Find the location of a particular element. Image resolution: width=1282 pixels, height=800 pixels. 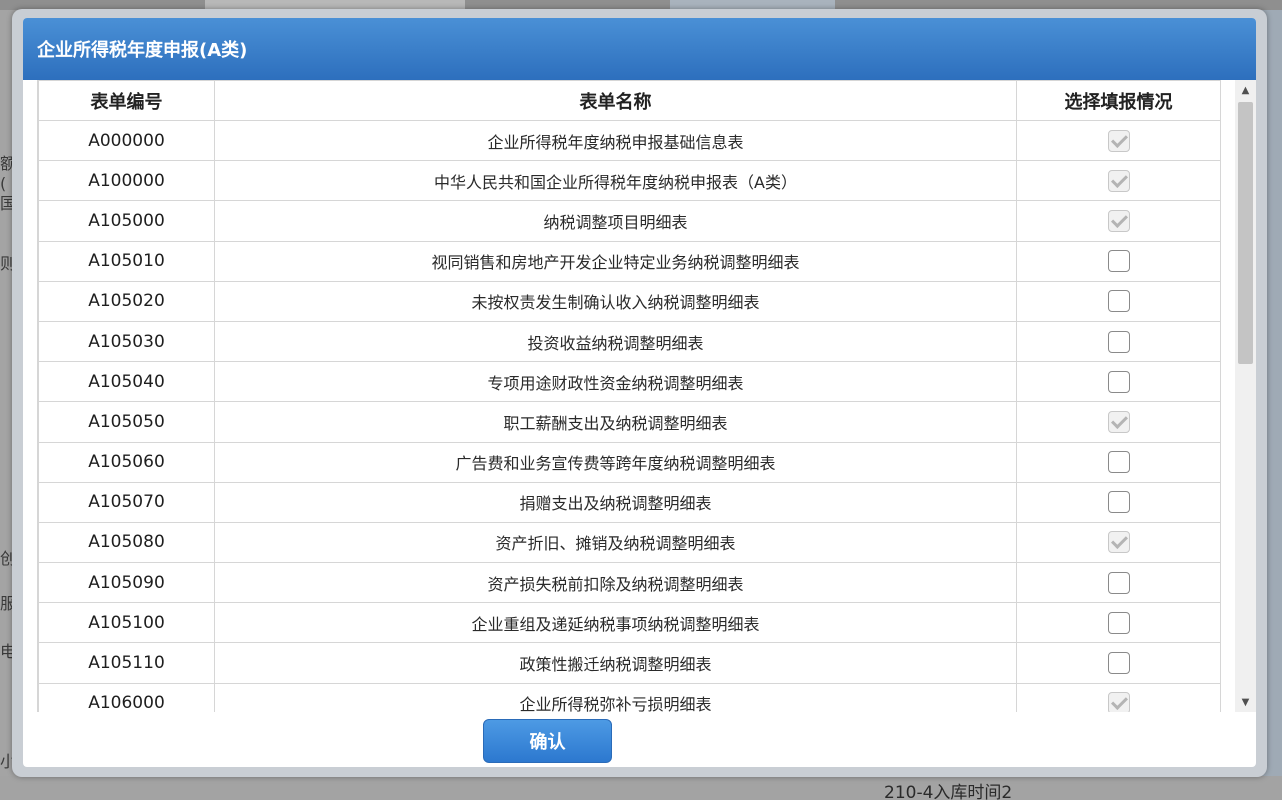

table-row: A105040 专项用途财政性资金纳税调整明细表 is located at coordinates (629, 382).